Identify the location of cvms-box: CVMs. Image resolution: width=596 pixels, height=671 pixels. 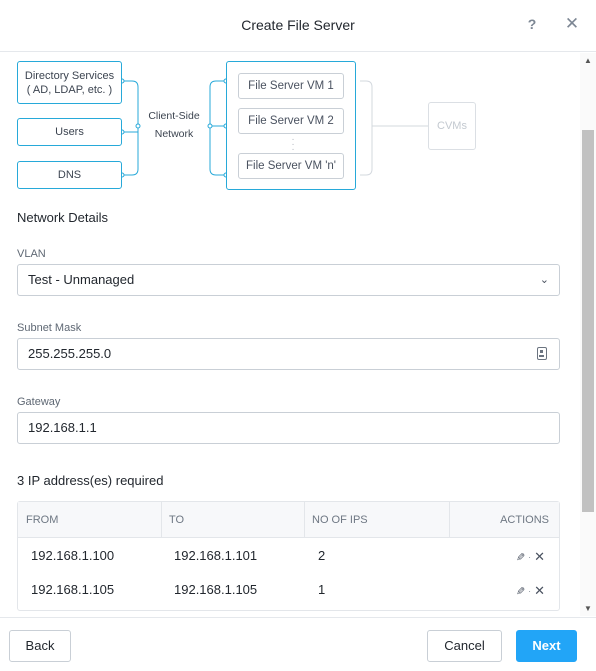
(452, 126).